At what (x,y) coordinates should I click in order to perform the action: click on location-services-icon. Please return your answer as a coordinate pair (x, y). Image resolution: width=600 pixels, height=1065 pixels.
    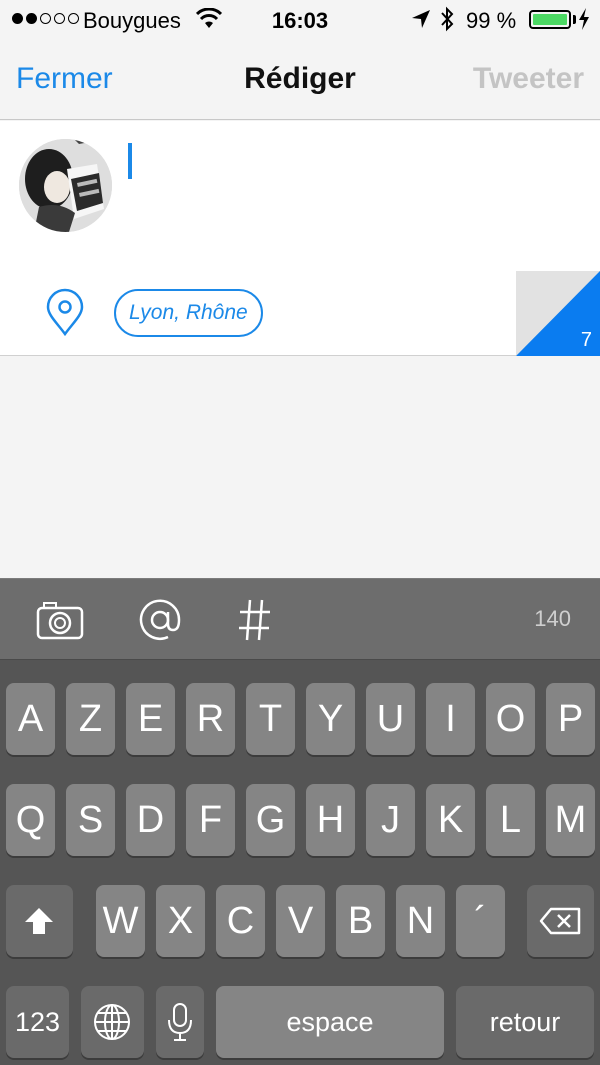
    Looking at the image, I should click on (421, 19).